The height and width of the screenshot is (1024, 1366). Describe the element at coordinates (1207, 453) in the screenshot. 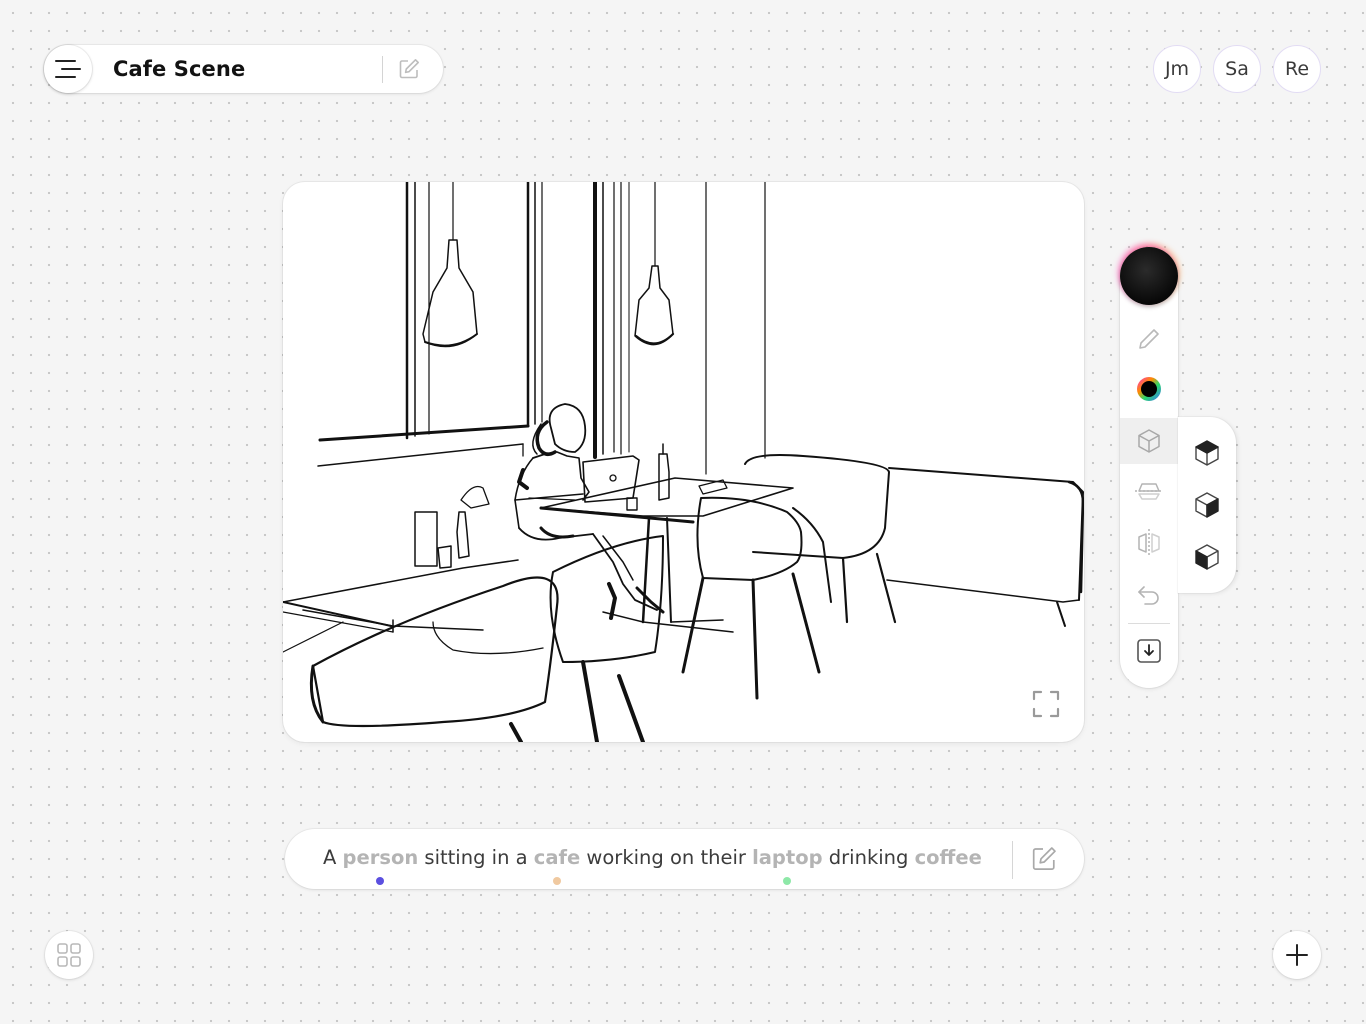

I see `cube-top-dark-icon` at that location.